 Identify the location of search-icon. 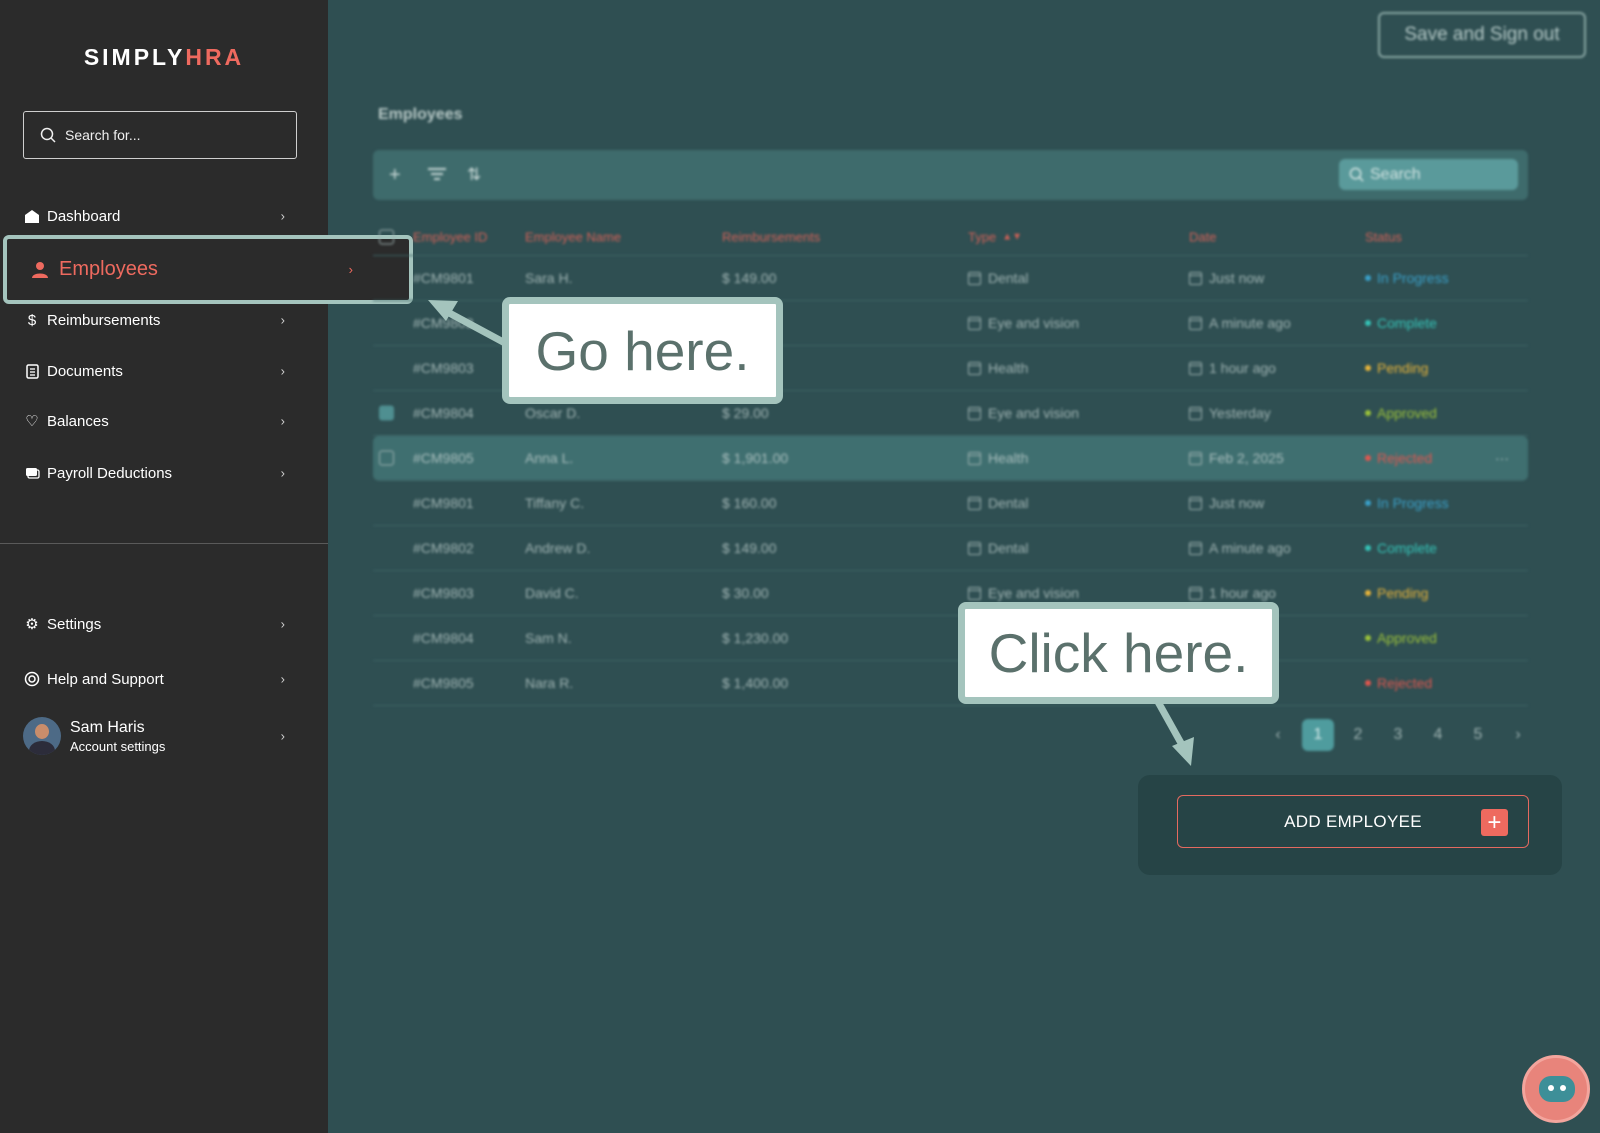
(1356, 174).